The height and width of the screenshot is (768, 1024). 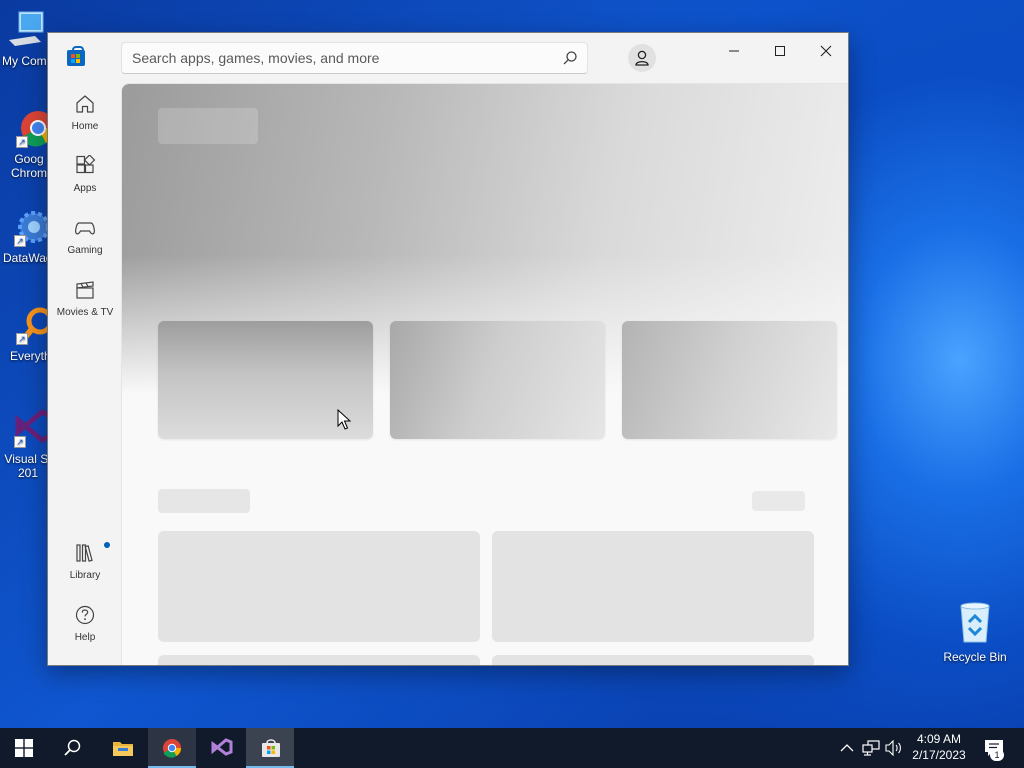 I want to click on clock-time: 4:09 AM, so click(x=939, y=739).